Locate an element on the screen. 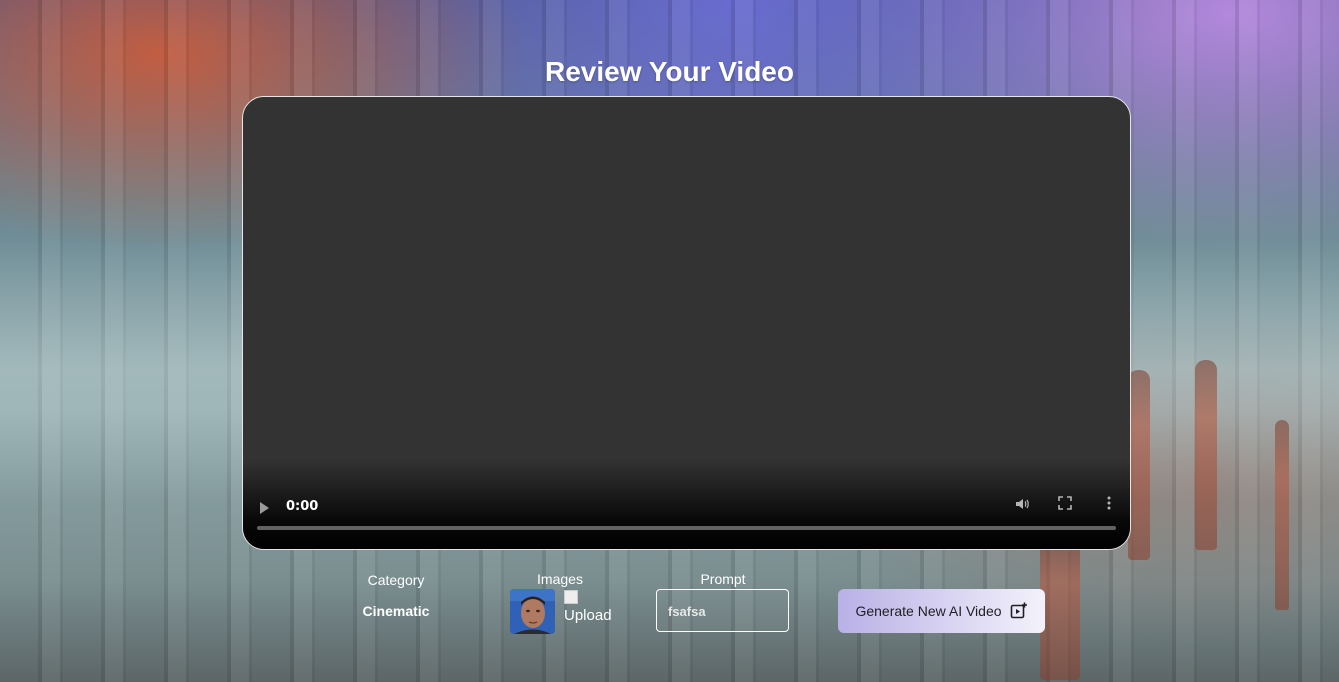 This screenshot has width=1339, height=682. broken-image-alt-text: Upload is located at coordinates (588, 615).